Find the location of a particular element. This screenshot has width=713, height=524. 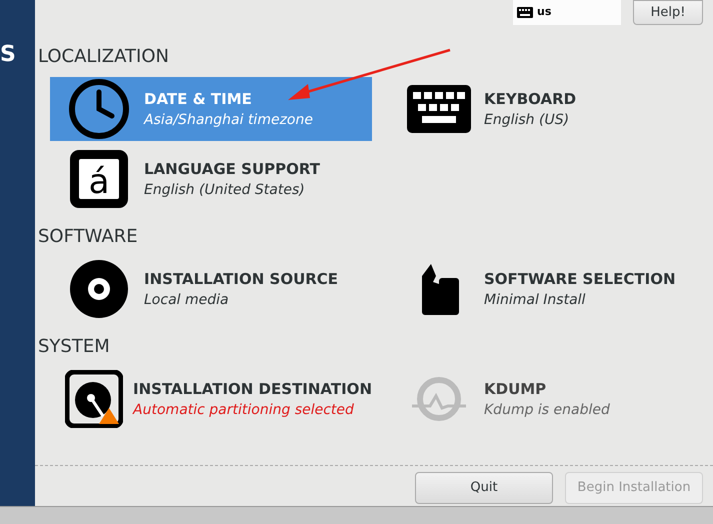

quit-button: Quit is located at coordinates (484, 488).